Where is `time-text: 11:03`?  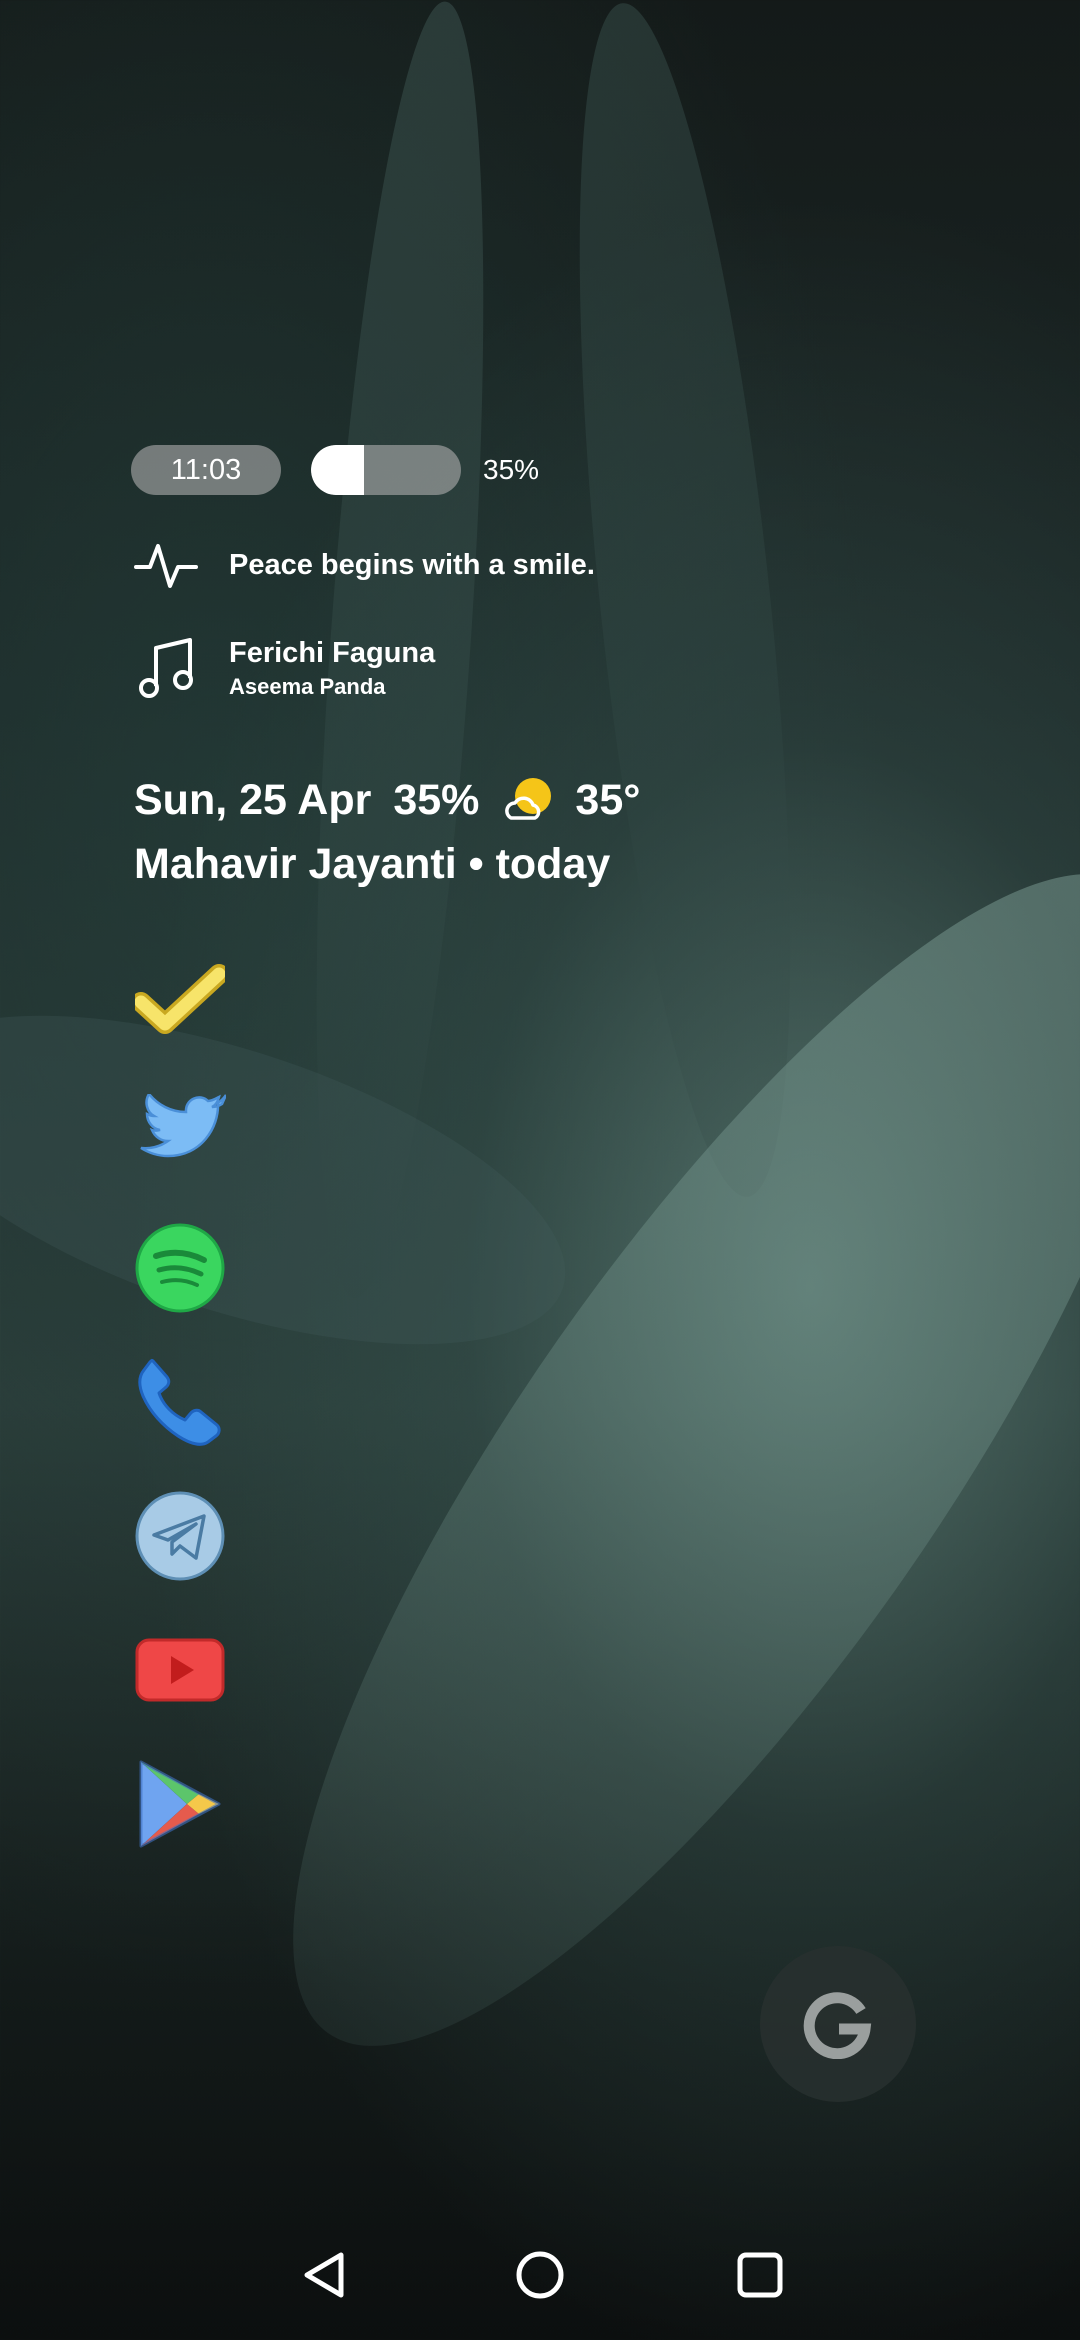 time-text: 11:03 is located at coordinates (206, 469).